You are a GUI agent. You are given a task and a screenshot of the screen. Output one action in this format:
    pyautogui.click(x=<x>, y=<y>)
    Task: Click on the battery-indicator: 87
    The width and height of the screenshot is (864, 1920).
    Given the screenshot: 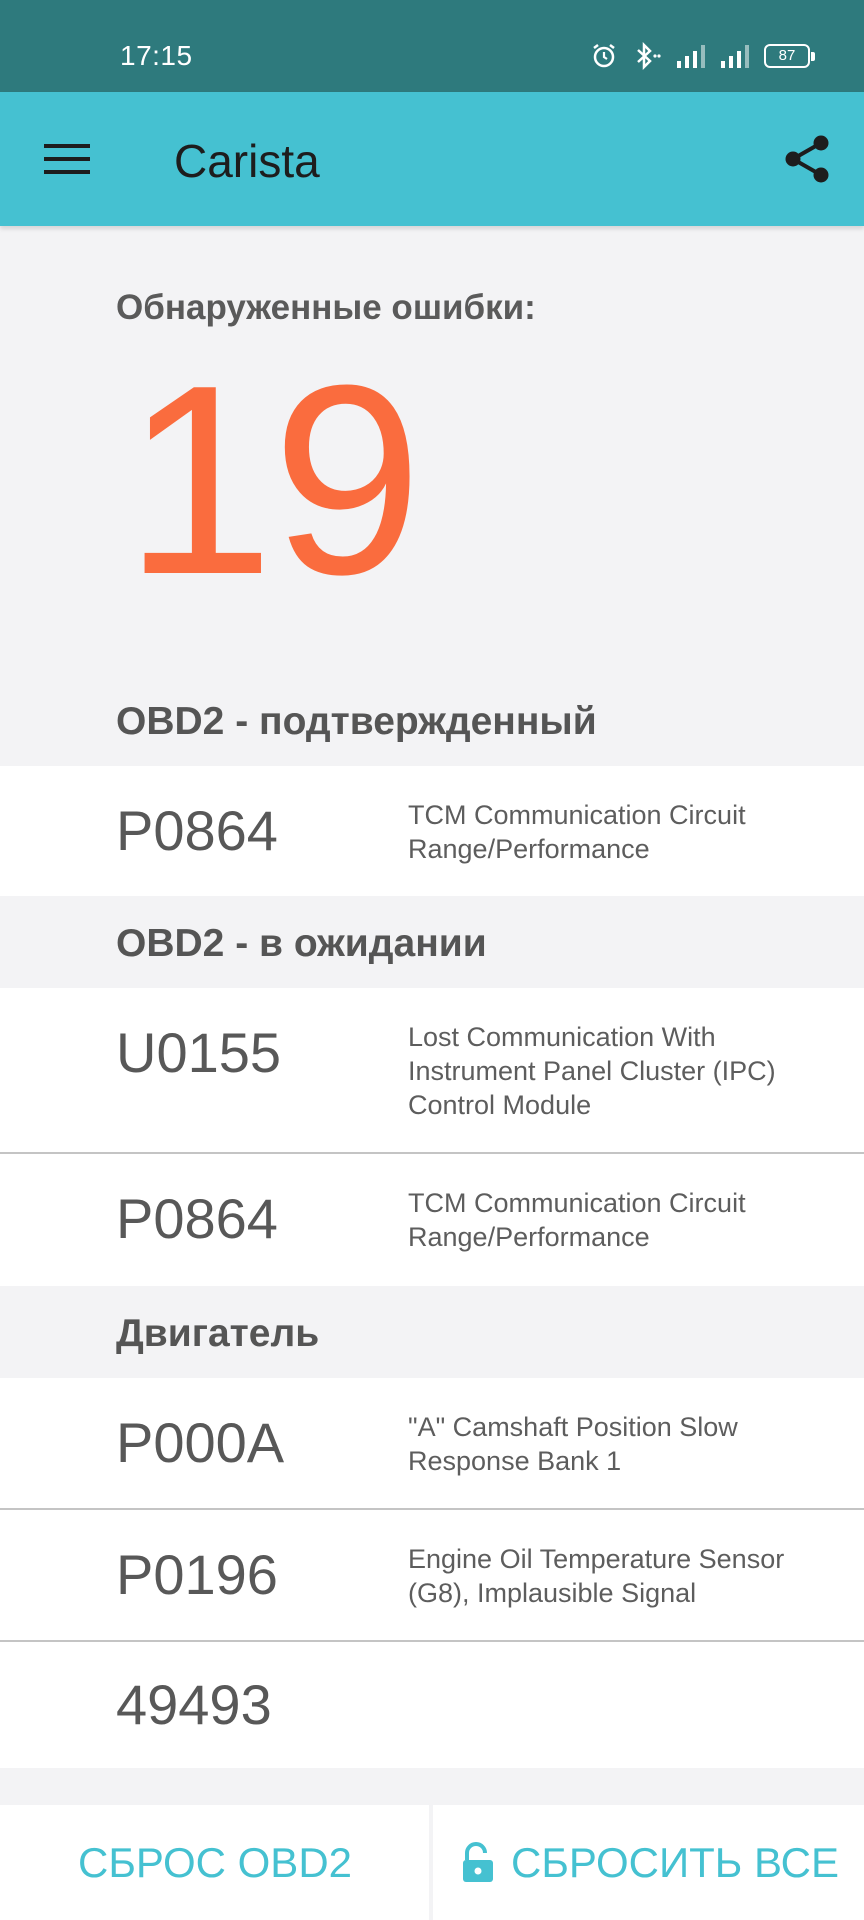 What is the action you would take?
    pyautogui.click(x=789, y=56)
    